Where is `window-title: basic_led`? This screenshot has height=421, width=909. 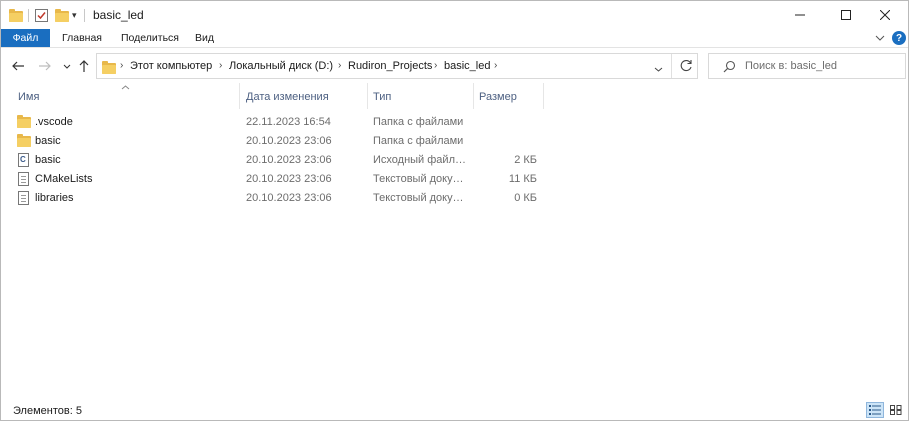
window-title: basic_led is located at coordinates (118, 15).